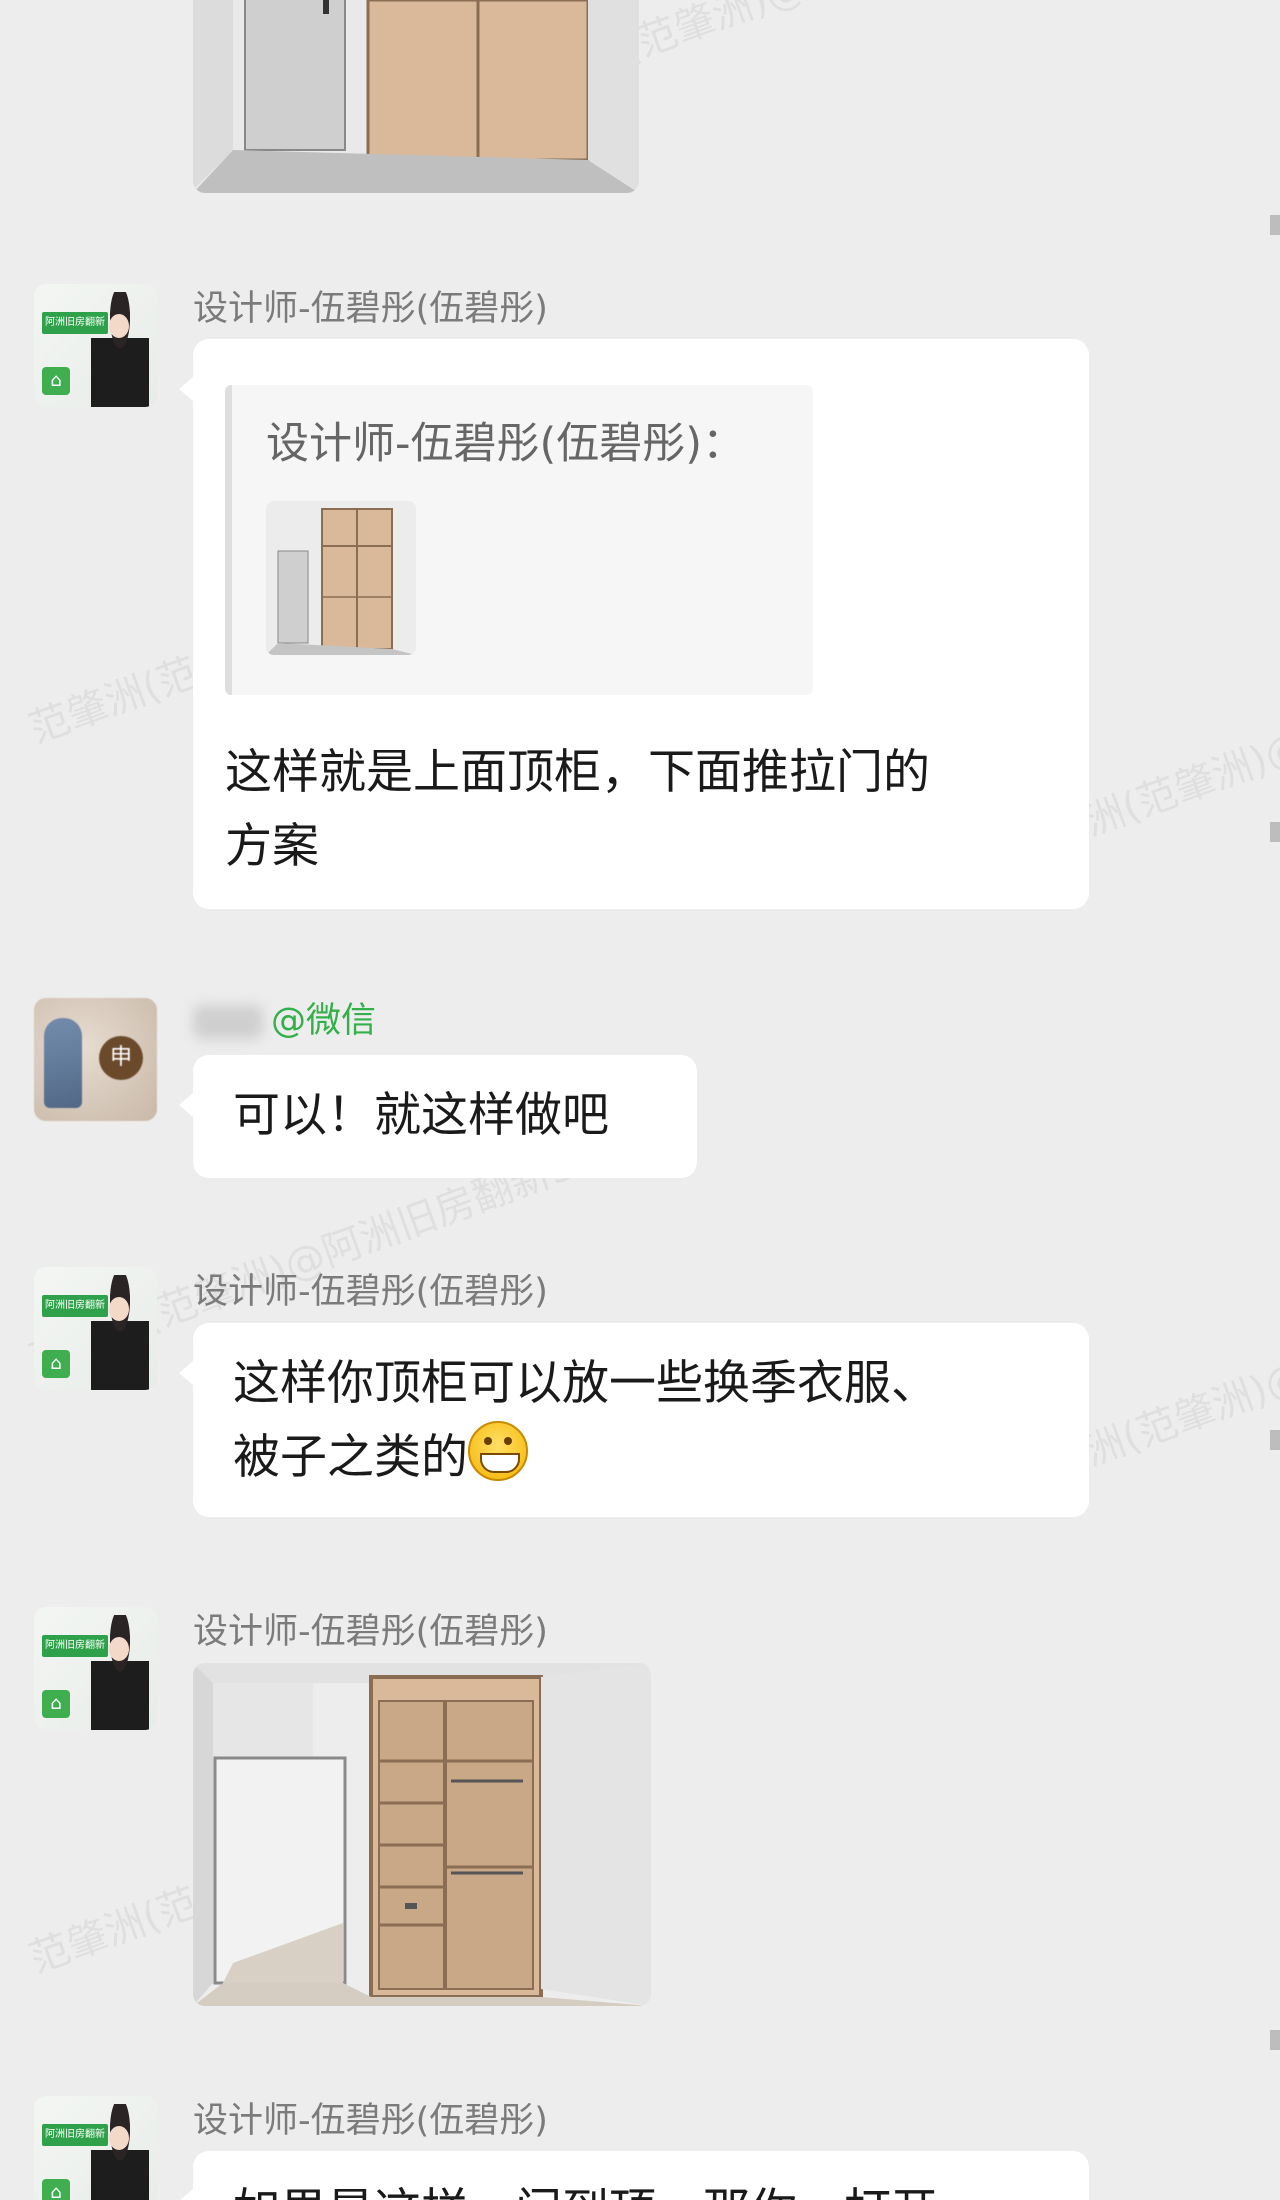  I want to click on message-text: 这样就是上面顶柜，下面推拉门的 方案, so click(577, 809).